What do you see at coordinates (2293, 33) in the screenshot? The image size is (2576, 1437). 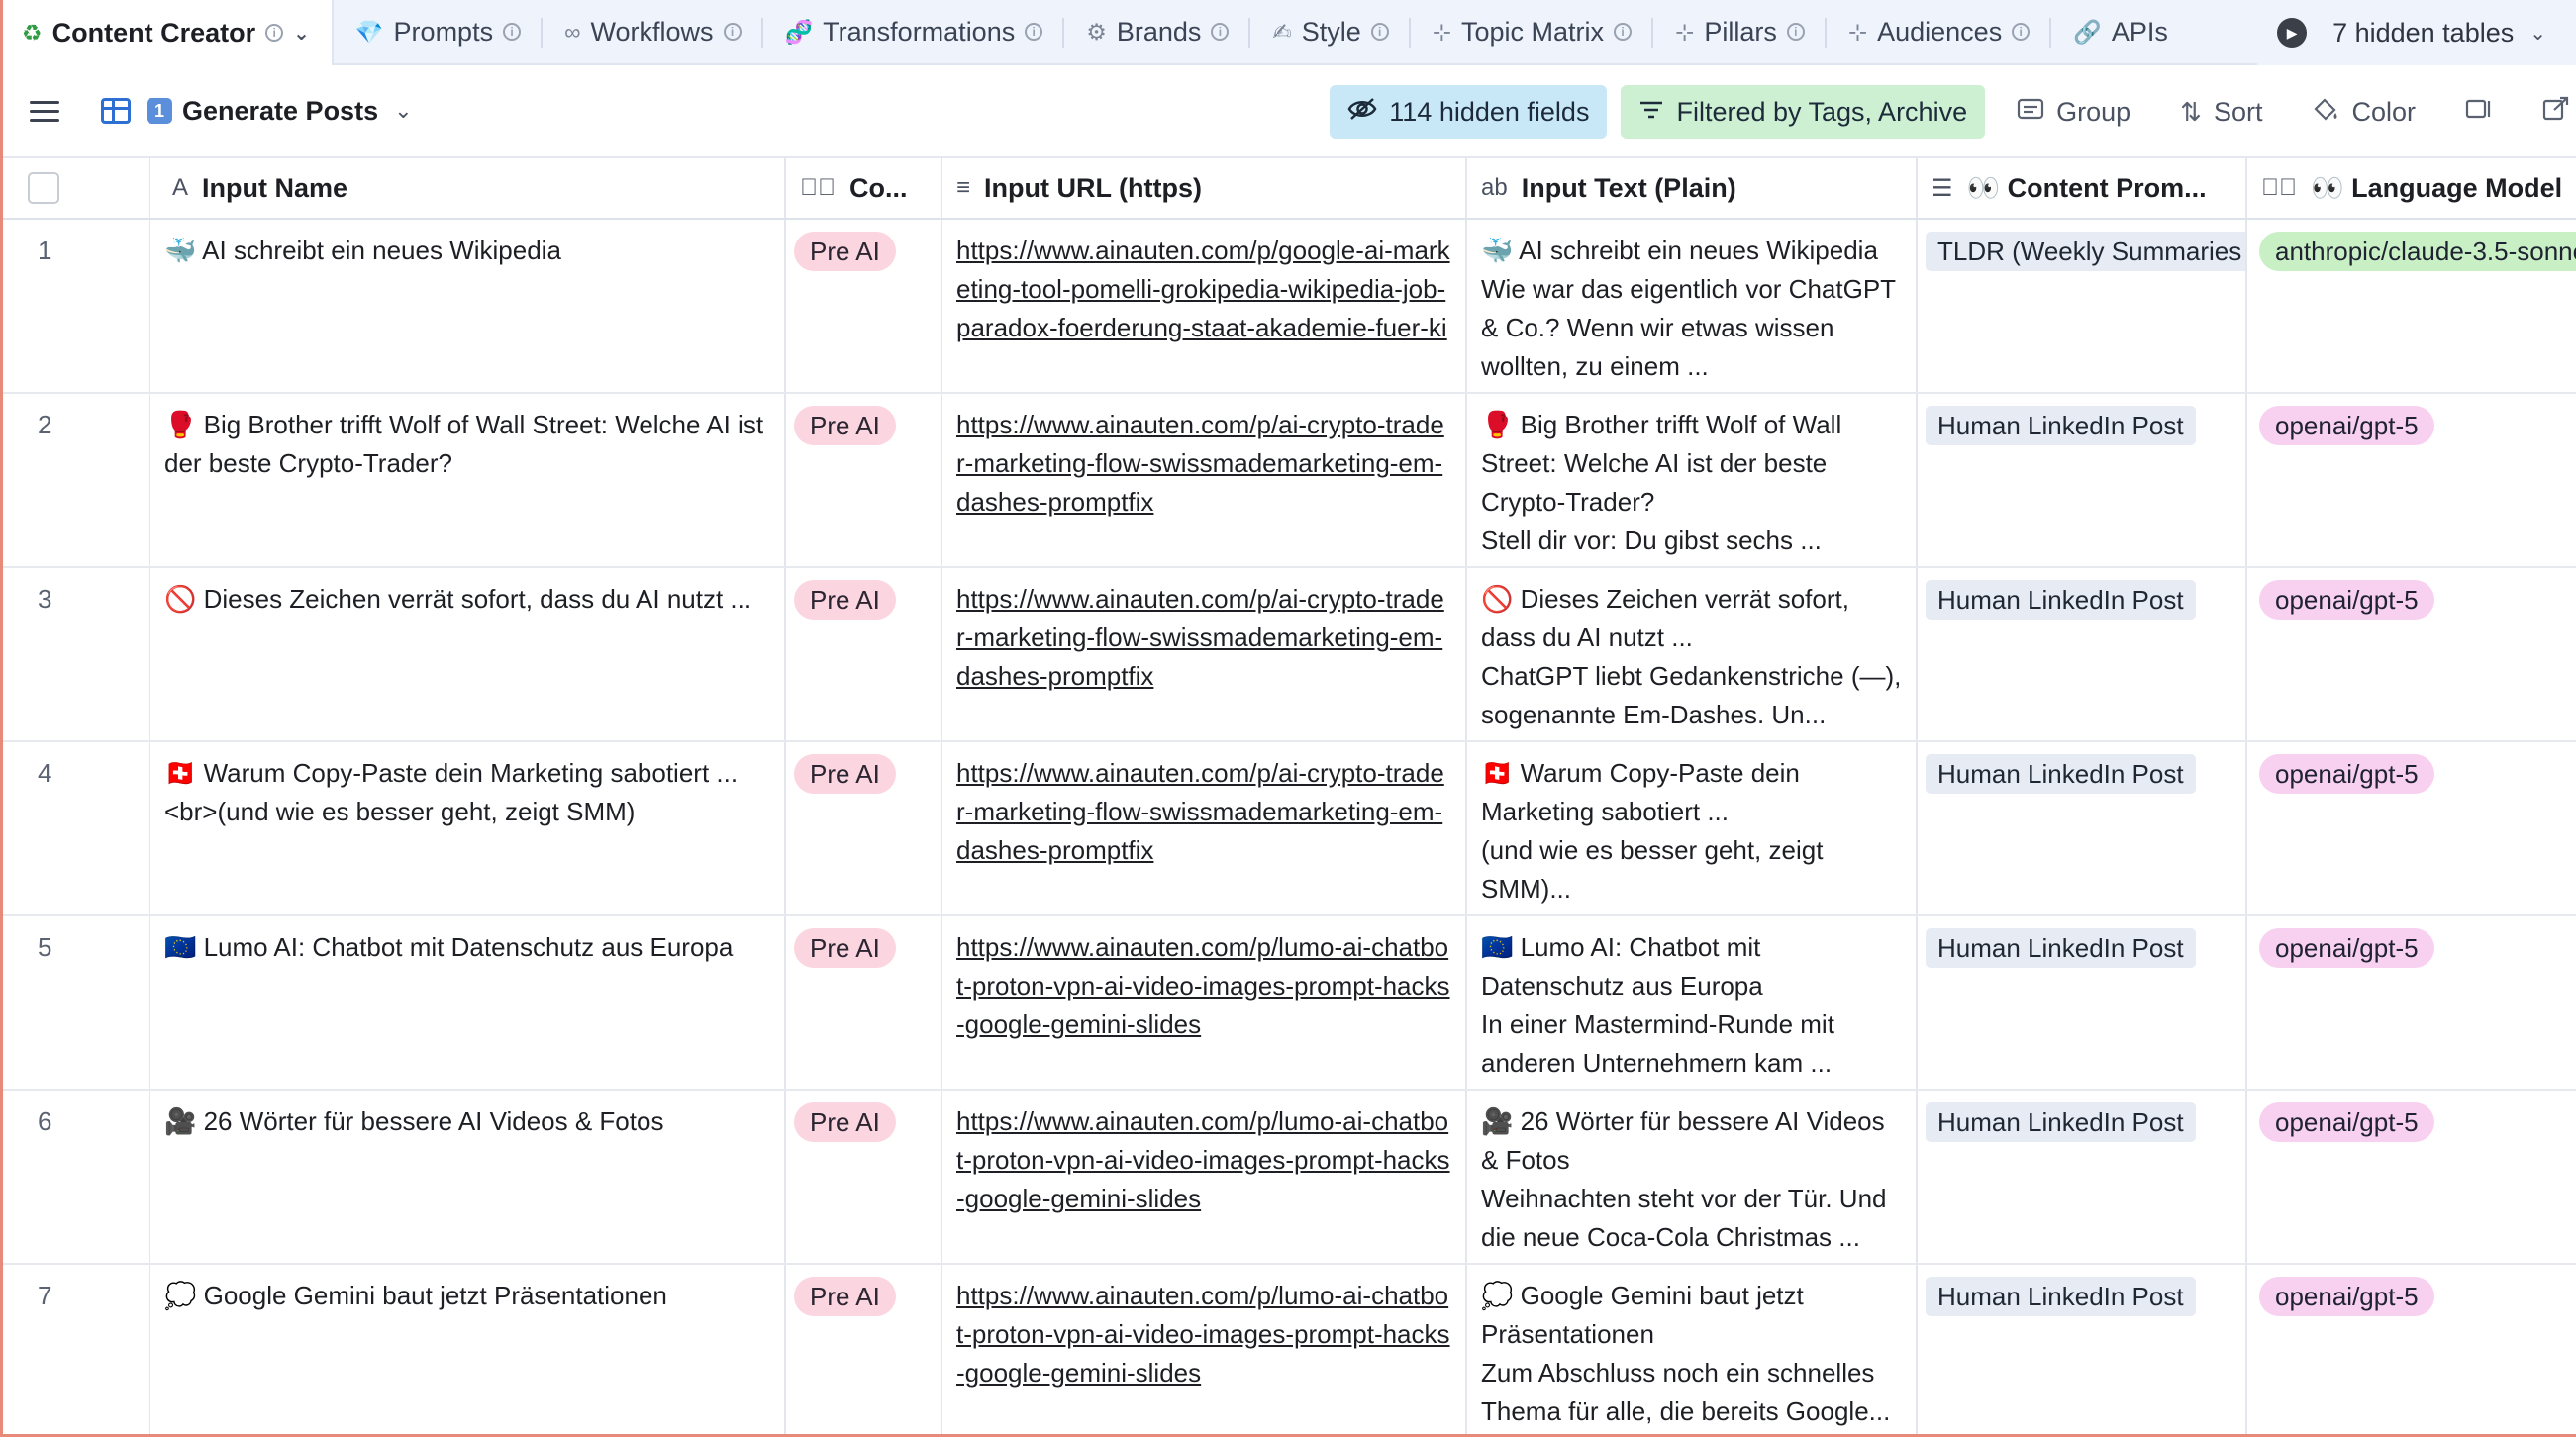 I see `scroll-right-icon: ▶` at bounding box center [2293, 33].